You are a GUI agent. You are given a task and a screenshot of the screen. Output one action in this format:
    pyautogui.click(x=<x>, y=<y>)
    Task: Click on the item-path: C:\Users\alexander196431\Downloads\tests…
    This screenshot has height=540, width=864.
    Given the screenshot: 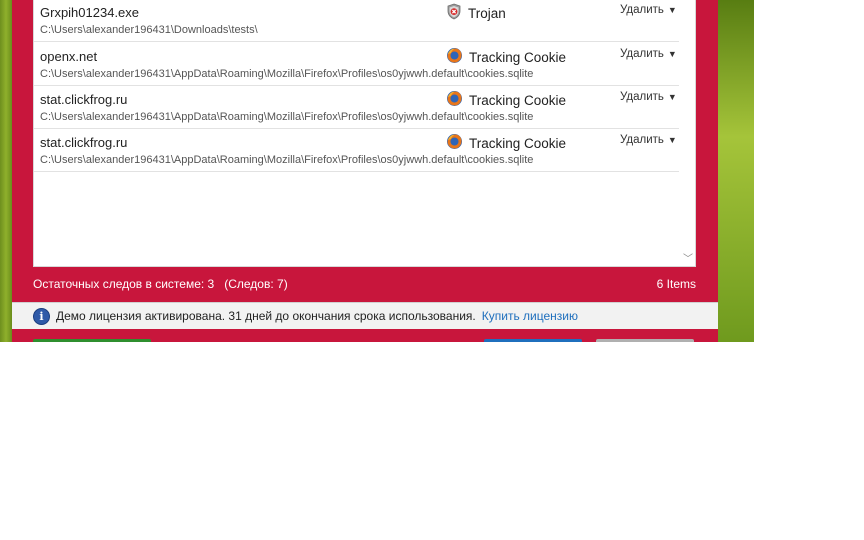 What is the action you would take?
    pyautogui.click(x=149, y=30)
    